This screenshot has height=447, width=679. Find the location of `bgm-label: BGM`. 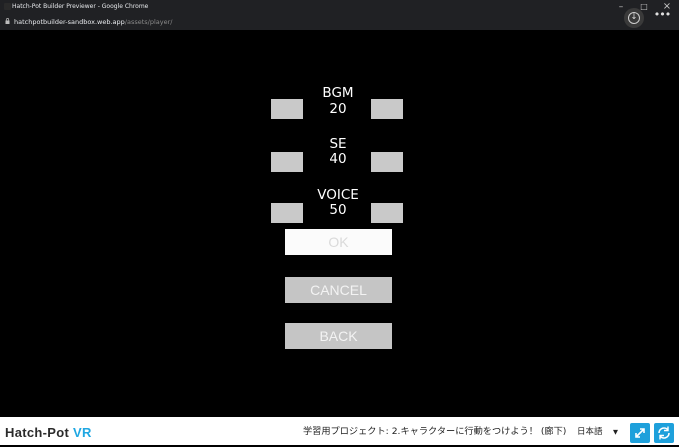

bgm-label: BGM is located at coordinates (338, 93).